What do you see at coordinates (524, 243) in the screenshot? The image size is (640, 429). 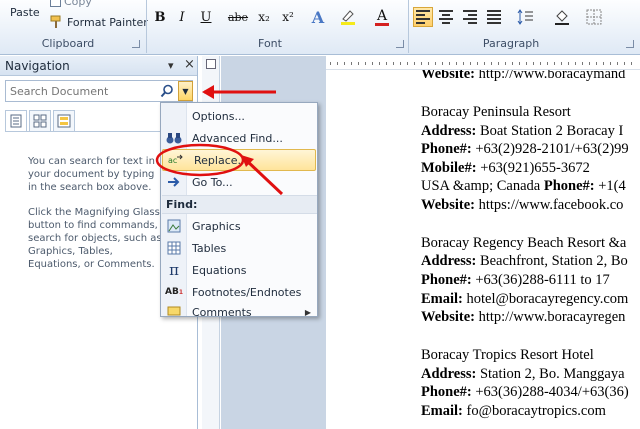 I see `field-value: Boracay Regency Beach Resort &a` at bounding box center [524, 243].